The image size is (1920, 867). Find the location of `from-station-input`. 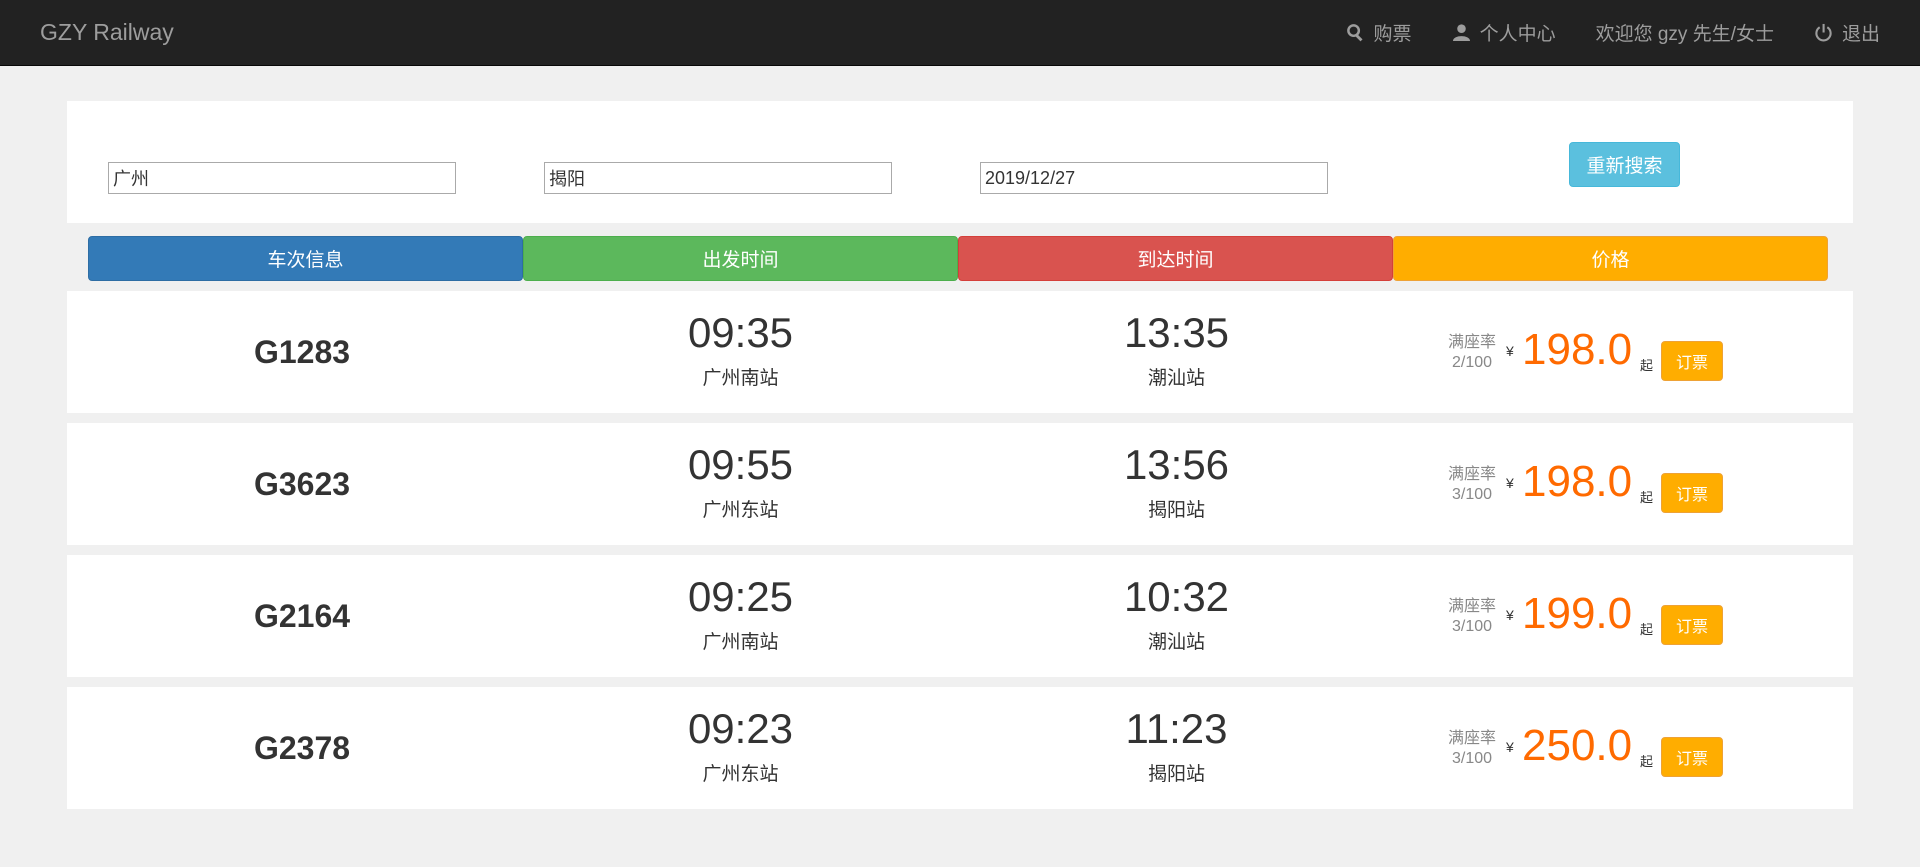

from-station-input is located at coordinates (282, 178).